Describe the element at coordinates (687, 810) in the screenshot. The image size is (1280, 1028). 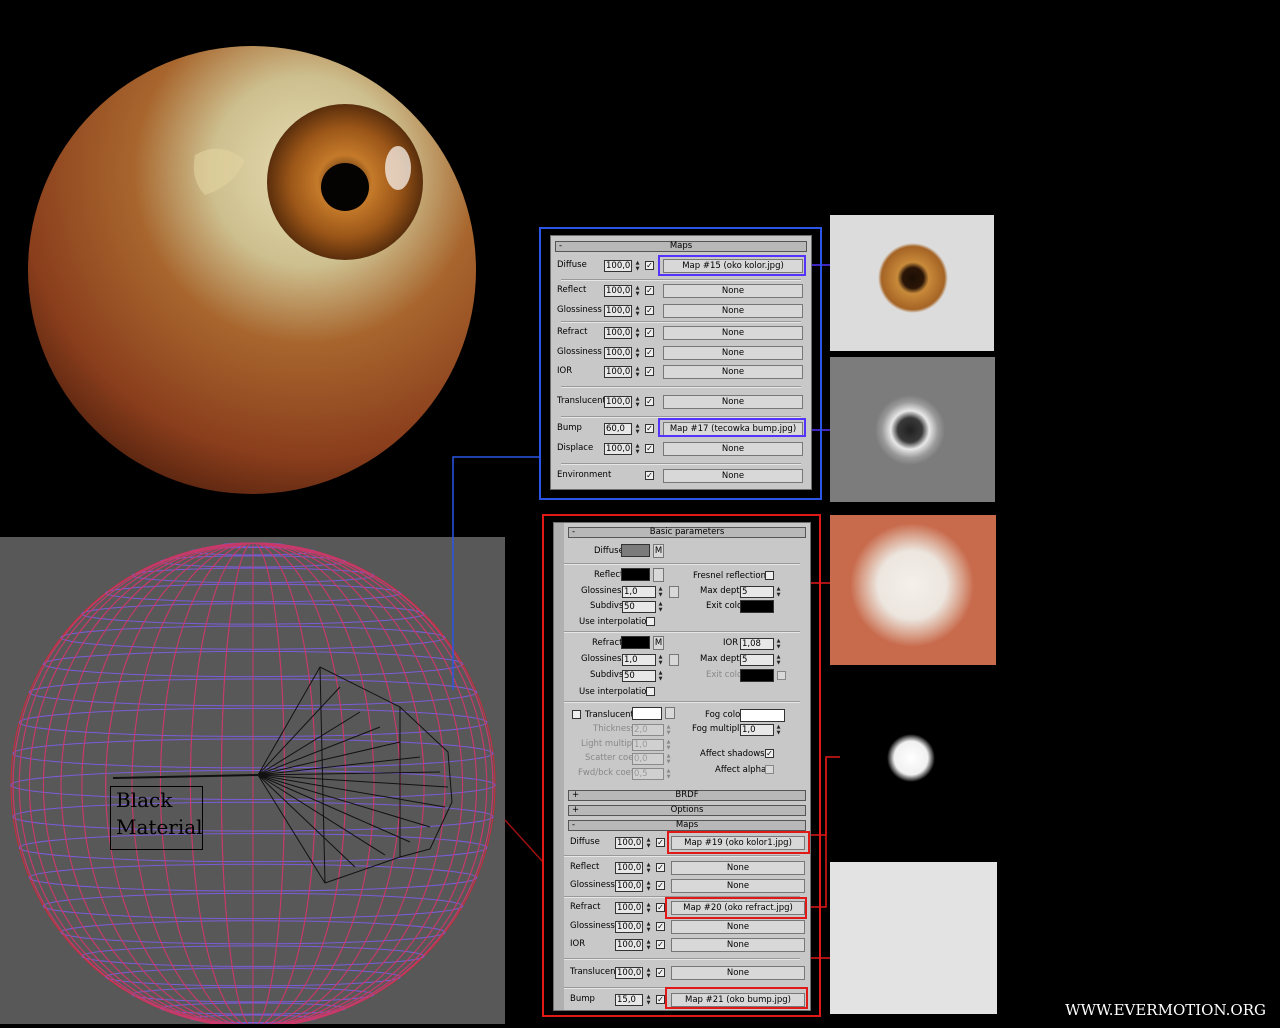
I see `options-rollout: + Options` at that location.